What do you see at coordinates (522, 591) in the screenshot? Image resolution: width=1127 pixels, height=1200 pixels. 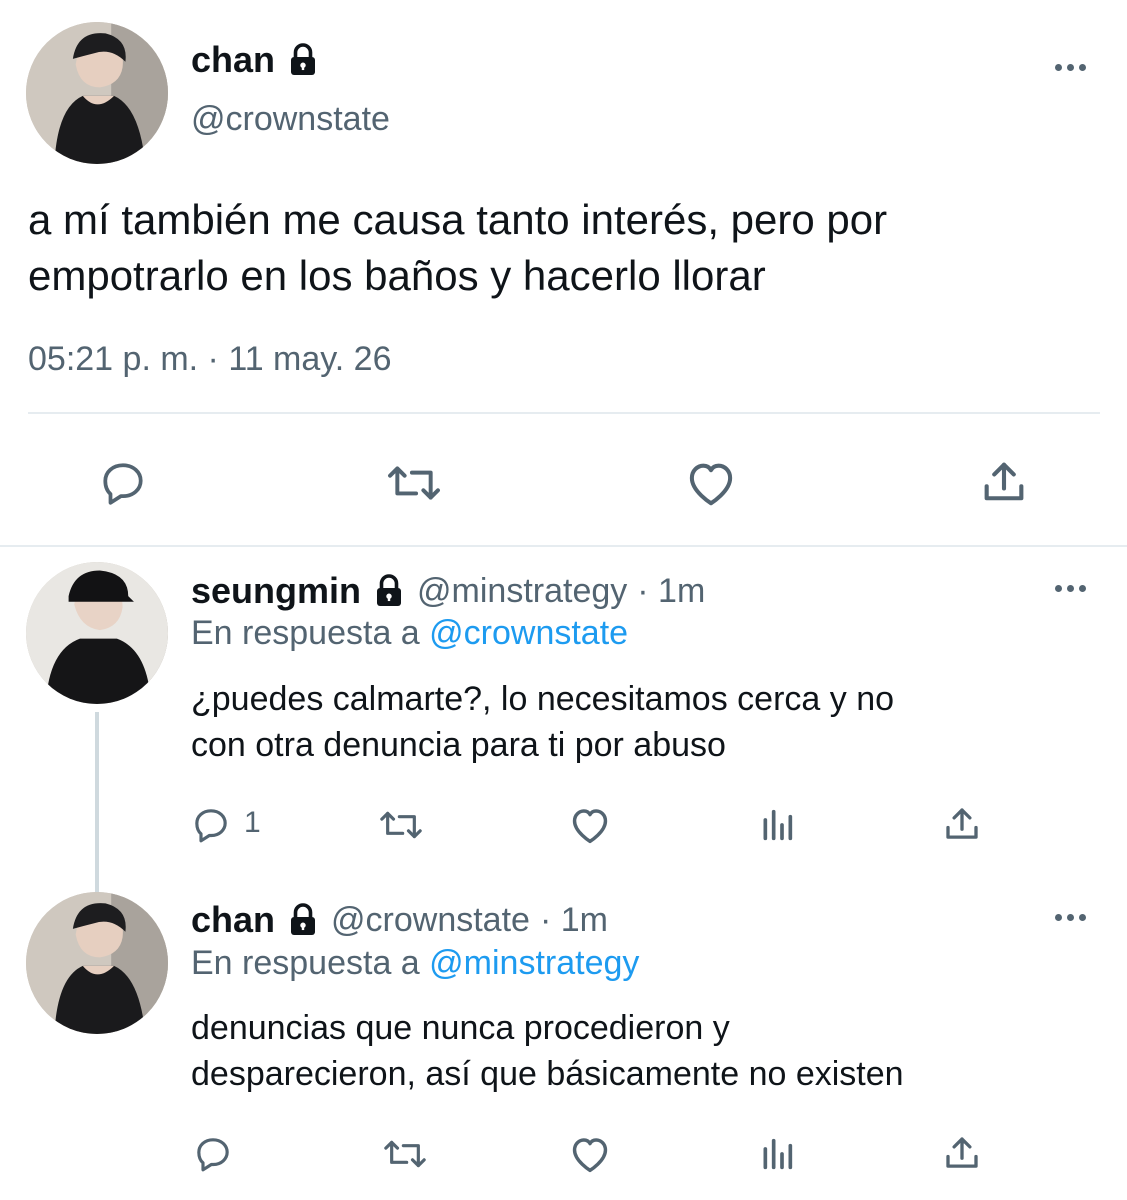 I see `reply-author-handle: @minstrategy` at bounding box center [522, 591].